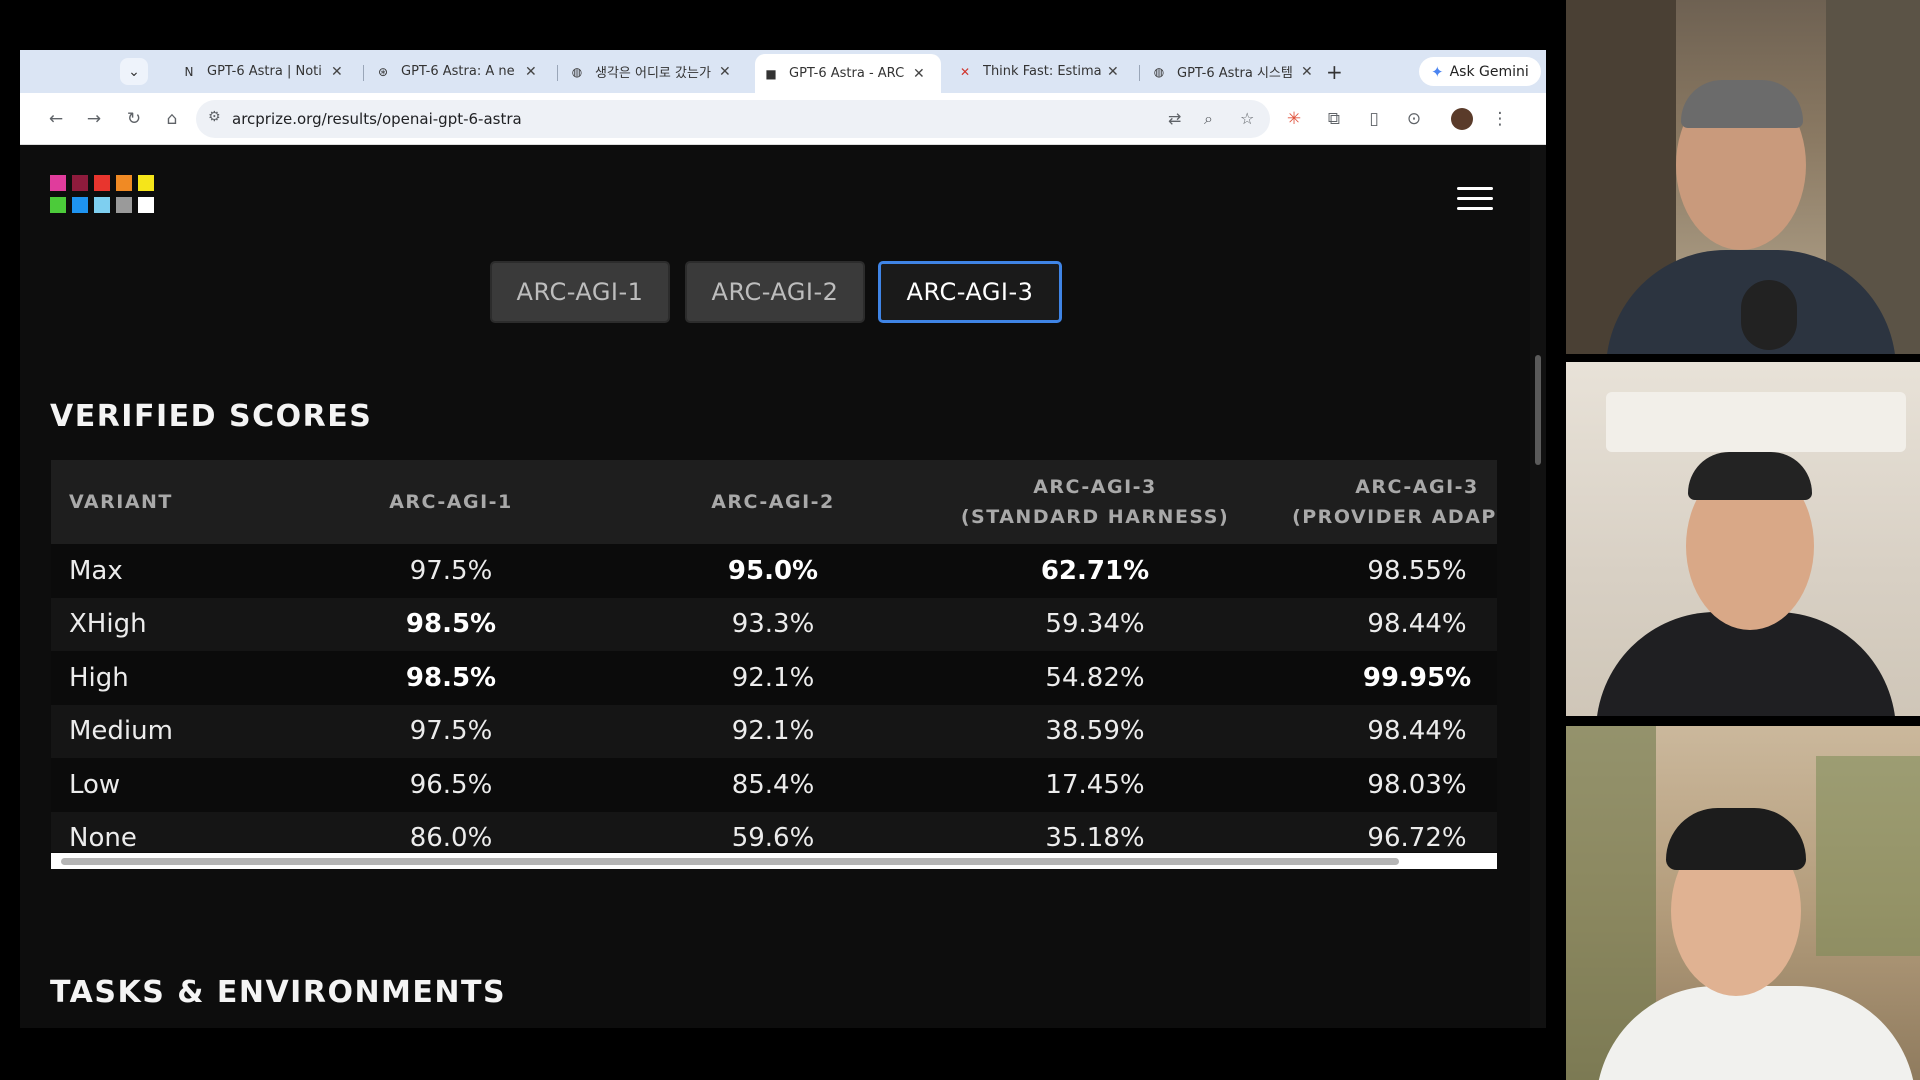  I want to click on tab-title: GPT-6 Astra: A ne, so click(458, 71).